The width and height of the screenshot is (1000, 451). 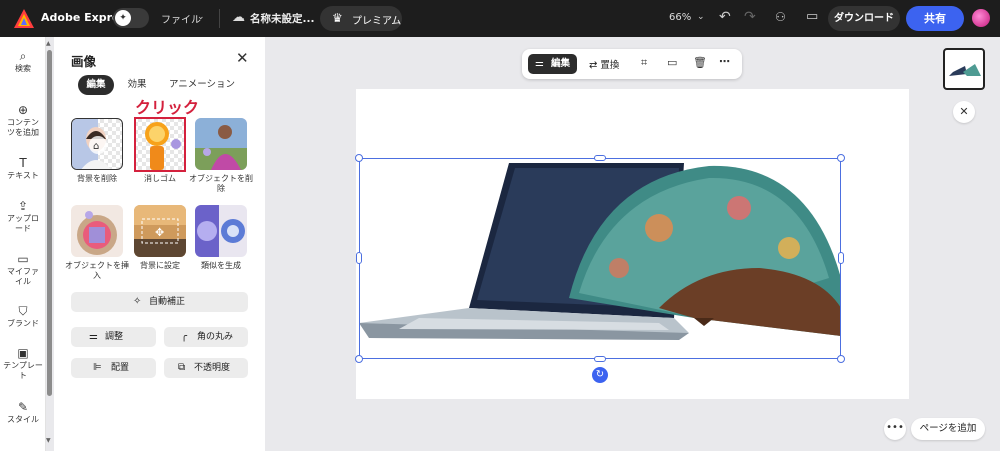 What do you see at coordinates (700, 62) in the screenshot?
I see `trash-icon: 🗑` at bounding box center [700, 62].